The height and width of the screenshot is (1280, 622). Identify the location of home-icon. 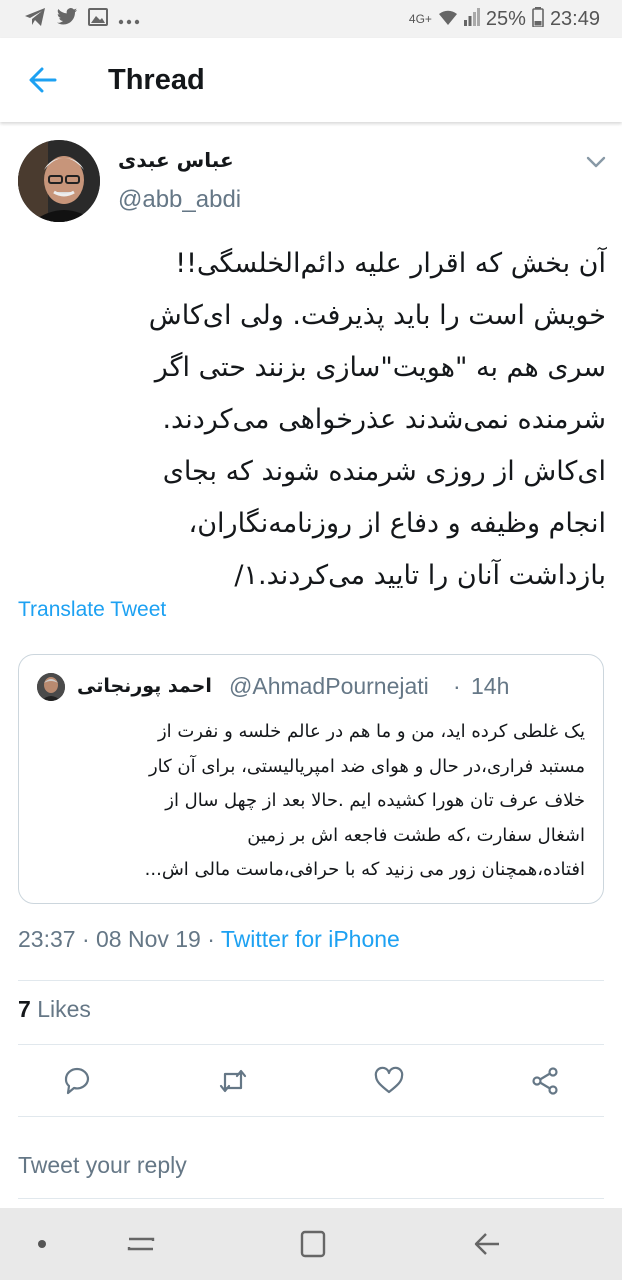
(313, 1244).